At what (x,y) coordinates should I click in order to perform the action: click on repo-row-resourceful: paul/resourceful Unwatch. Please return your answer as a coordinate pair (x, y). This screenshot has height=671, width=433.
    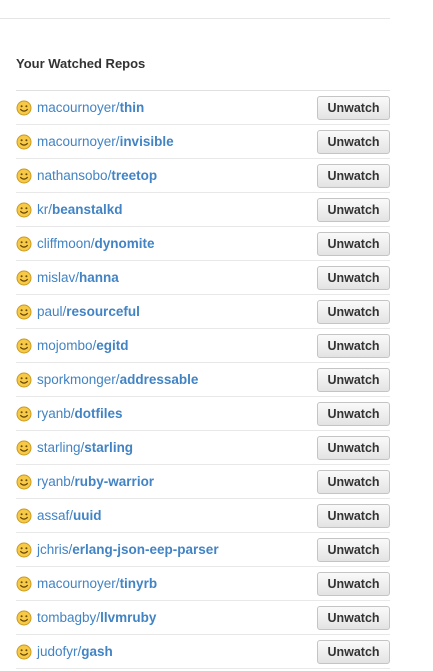
    Looking at the image, I should click on (203, 312).